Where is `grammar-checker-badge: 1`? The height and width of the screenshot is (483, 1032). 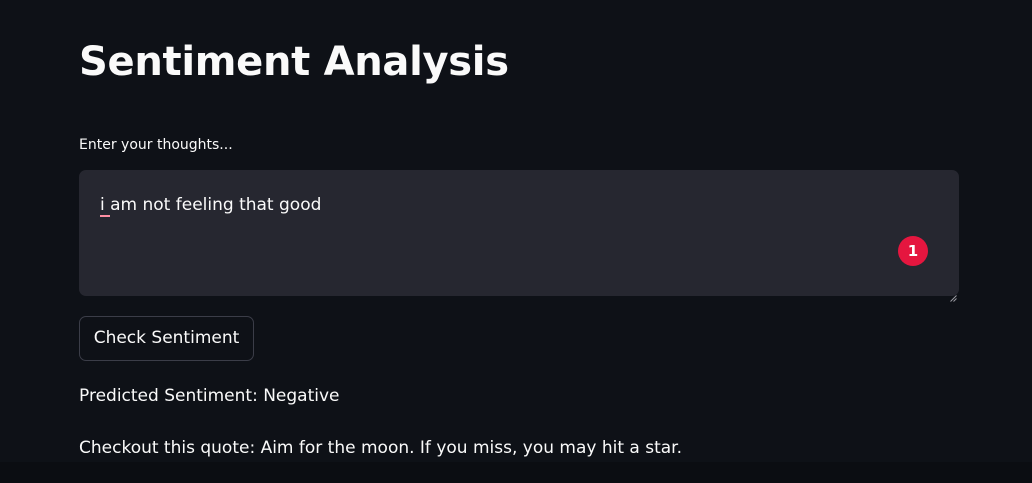
grammar-checker-badge: 1 is located at coordinates (913, 251).